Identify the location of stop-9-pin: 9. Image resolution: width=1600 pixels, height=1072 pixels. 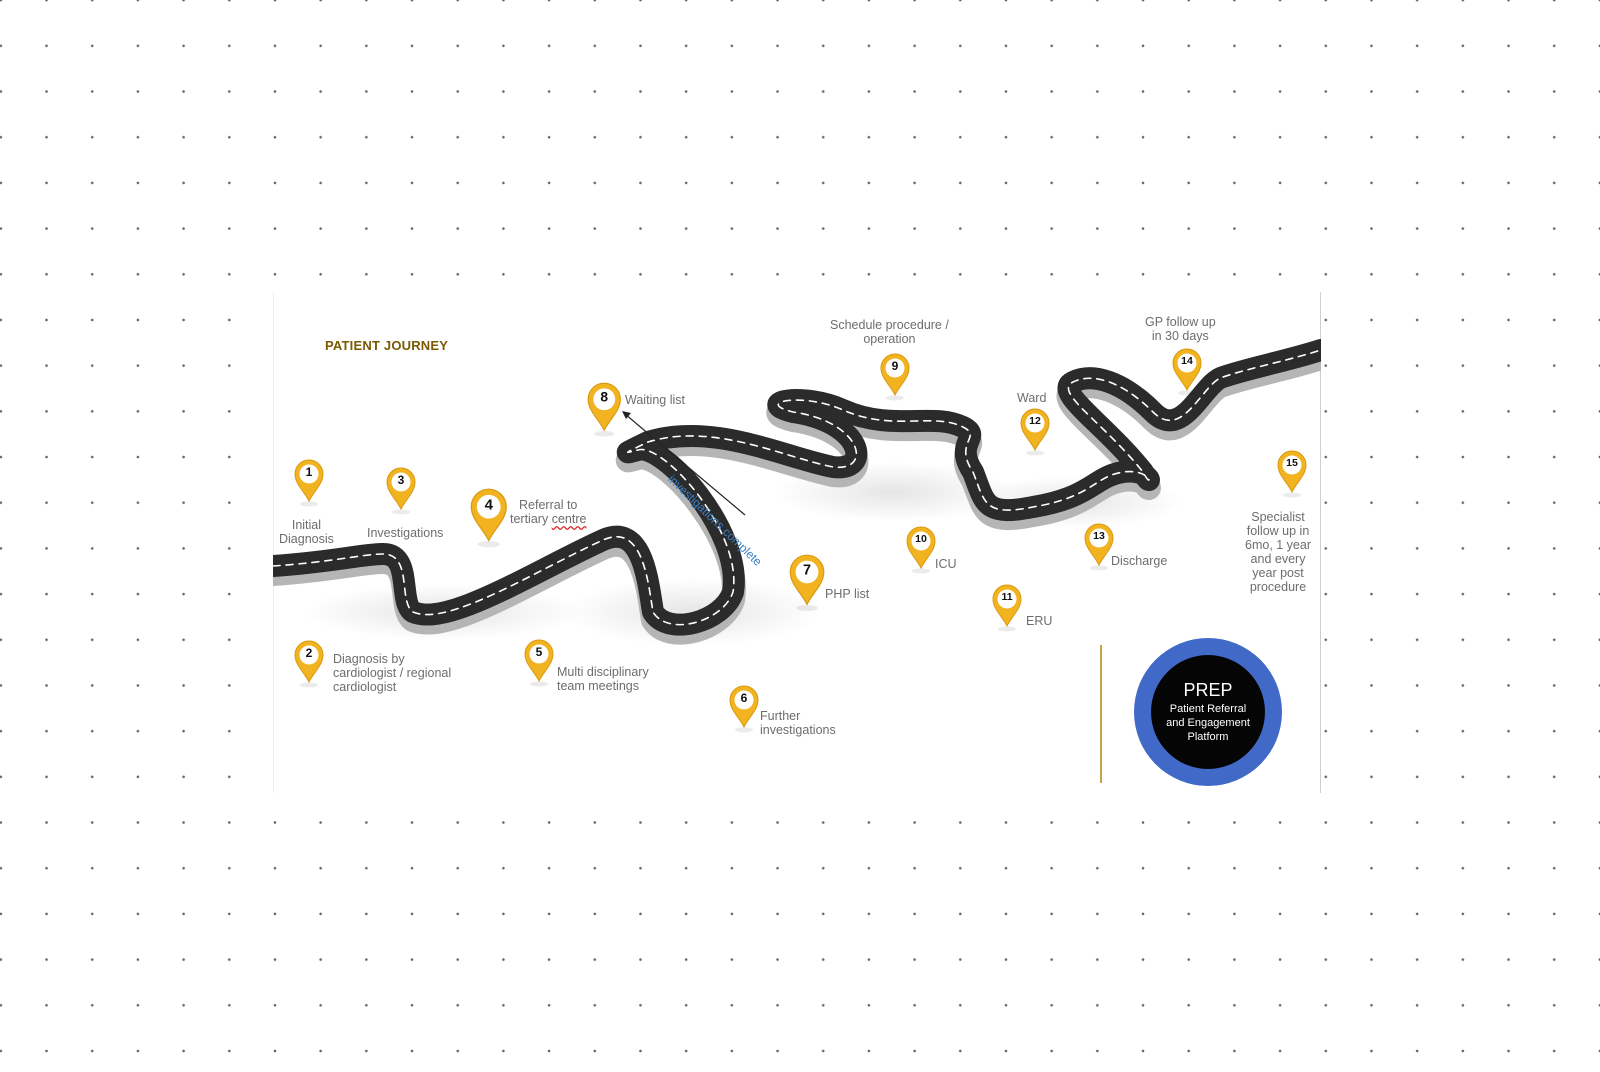
(895, 377).